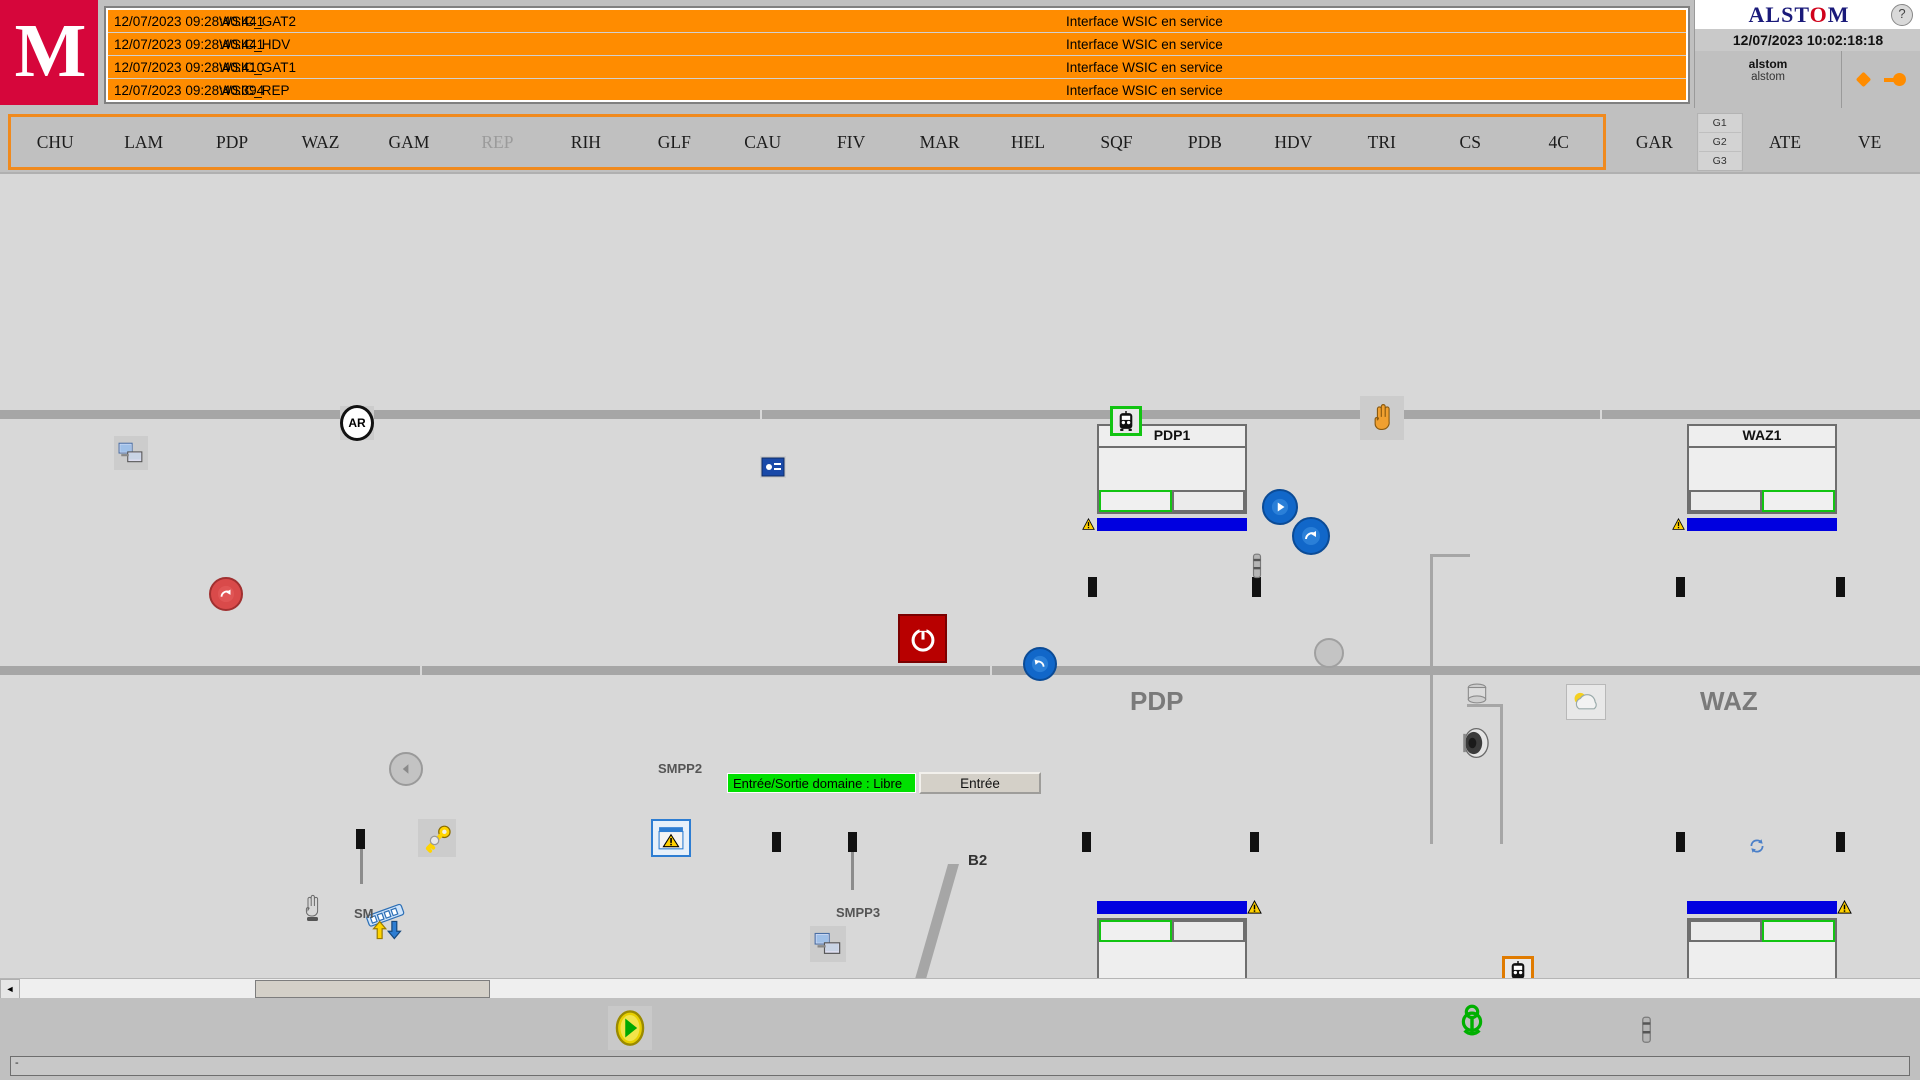  Describe the element at coordinates (1518, 968) in the screenshot. I see `train-icon-waz2` at that location.